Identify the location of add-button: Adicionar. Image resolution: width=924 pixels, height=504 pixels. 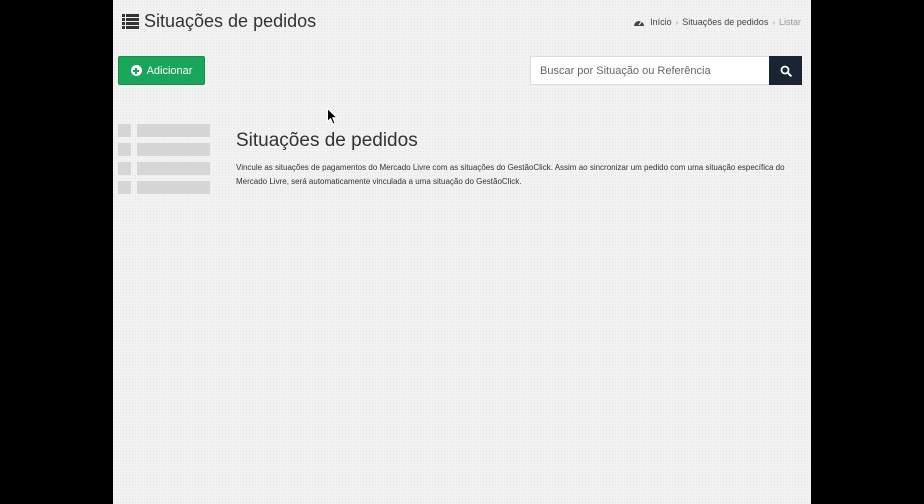
(161, 70).